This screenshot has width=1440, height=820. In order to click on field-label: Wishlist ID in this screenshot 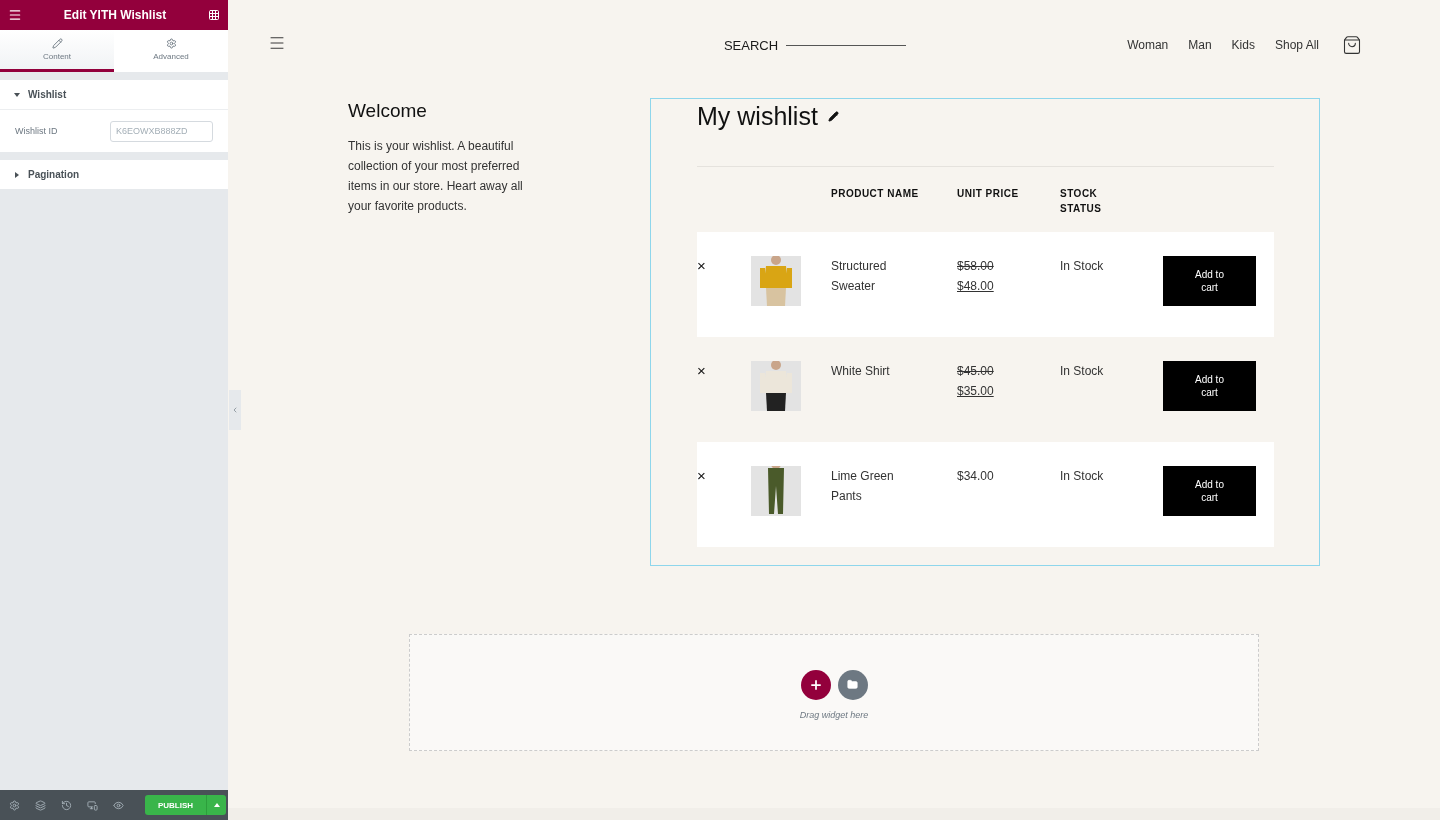, I will do `click(36, 131)`.